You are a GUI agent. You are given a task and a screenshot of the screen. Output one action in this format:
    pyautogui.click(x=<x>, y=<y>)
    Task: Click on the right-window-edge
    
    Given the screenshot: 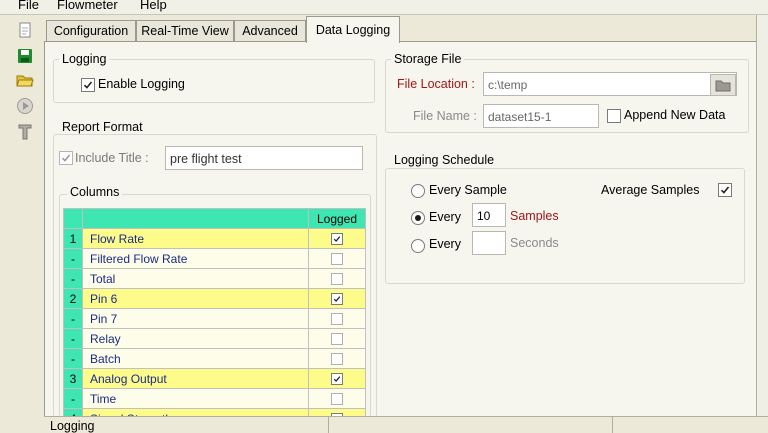 What is the action you would take?
    pyautogui.click(x=762, y=223)
    